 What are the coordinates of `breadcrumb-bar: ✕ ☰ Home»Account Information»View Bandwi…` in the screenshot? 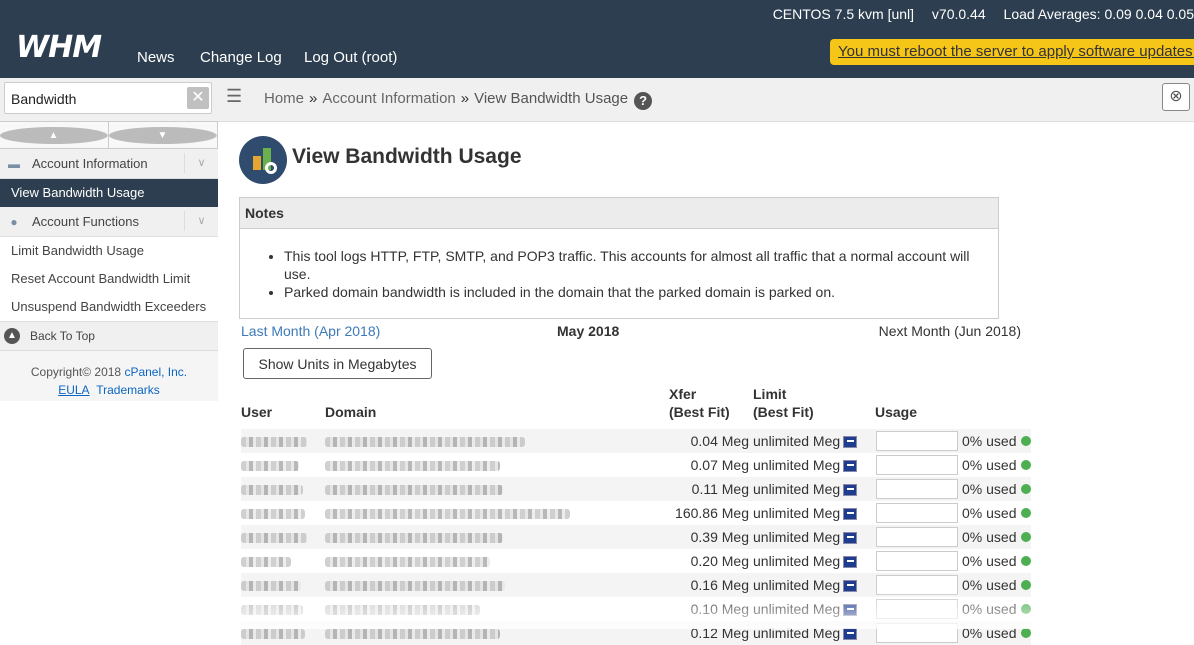 It's located at (597, 100).